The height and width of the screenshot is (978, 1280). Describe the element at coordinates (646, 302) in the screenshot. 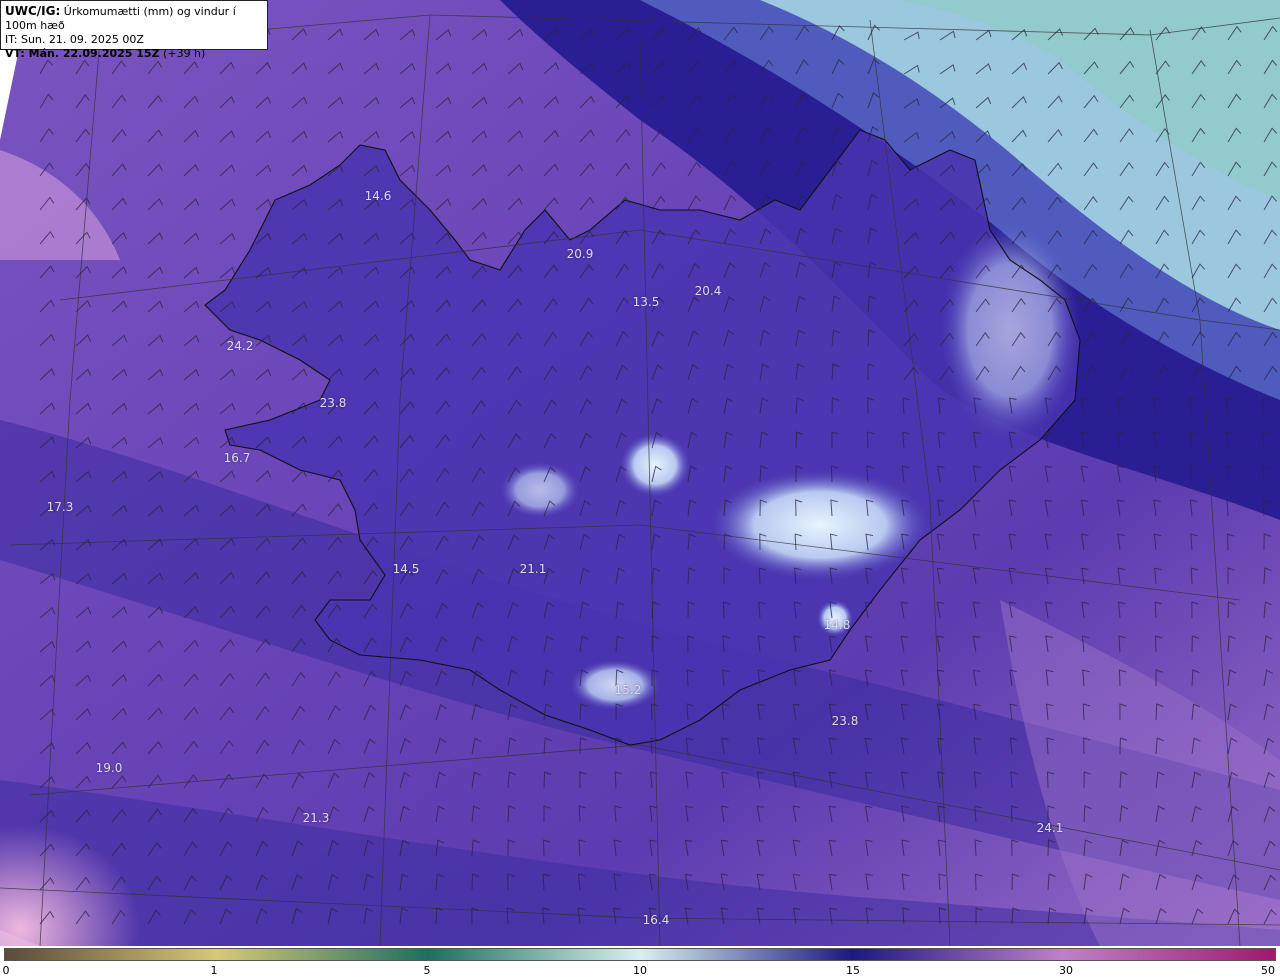

I see `precip-value-label: 13.5` at that location.